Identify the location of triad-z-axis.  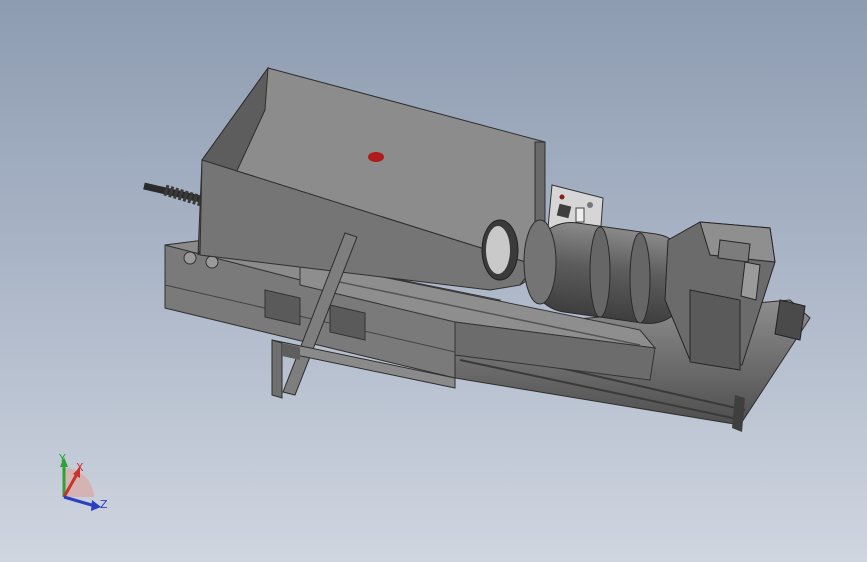
(79, 501).